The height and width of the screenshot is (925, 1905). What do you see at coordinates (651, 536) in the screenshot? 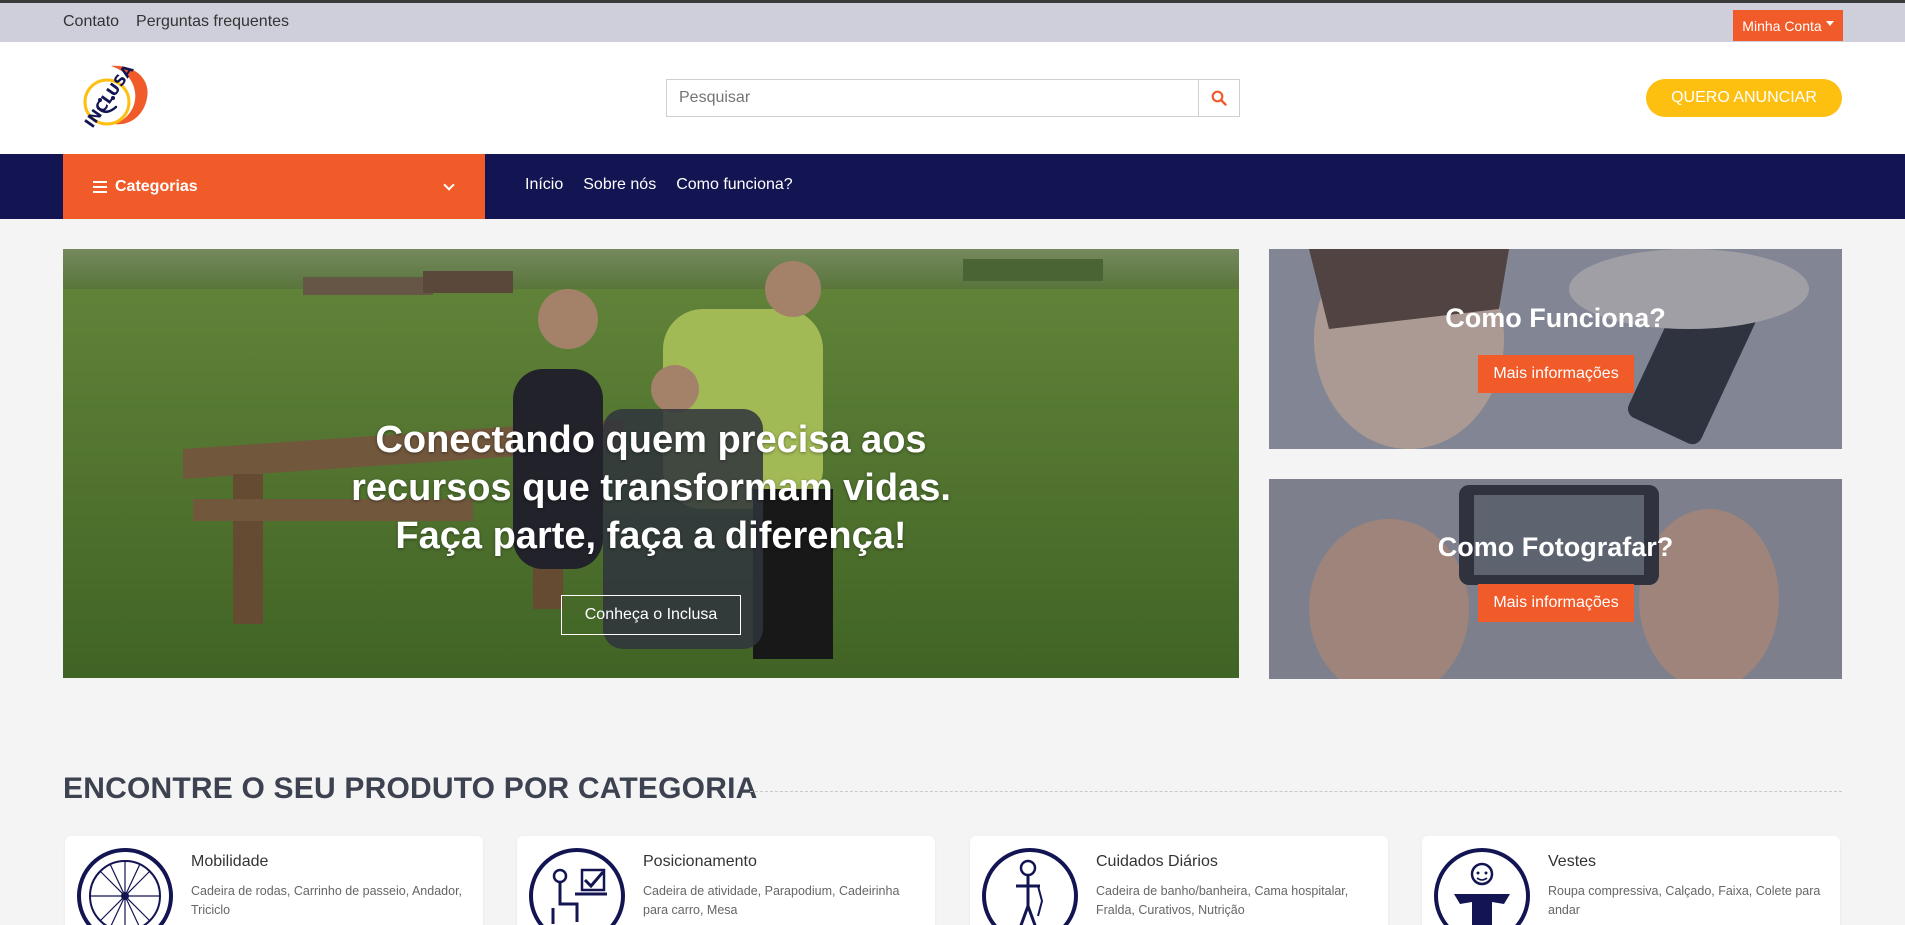
I see `hero-title-line: Faça parte, faça a diferença!` at bounding box center [651, 536].